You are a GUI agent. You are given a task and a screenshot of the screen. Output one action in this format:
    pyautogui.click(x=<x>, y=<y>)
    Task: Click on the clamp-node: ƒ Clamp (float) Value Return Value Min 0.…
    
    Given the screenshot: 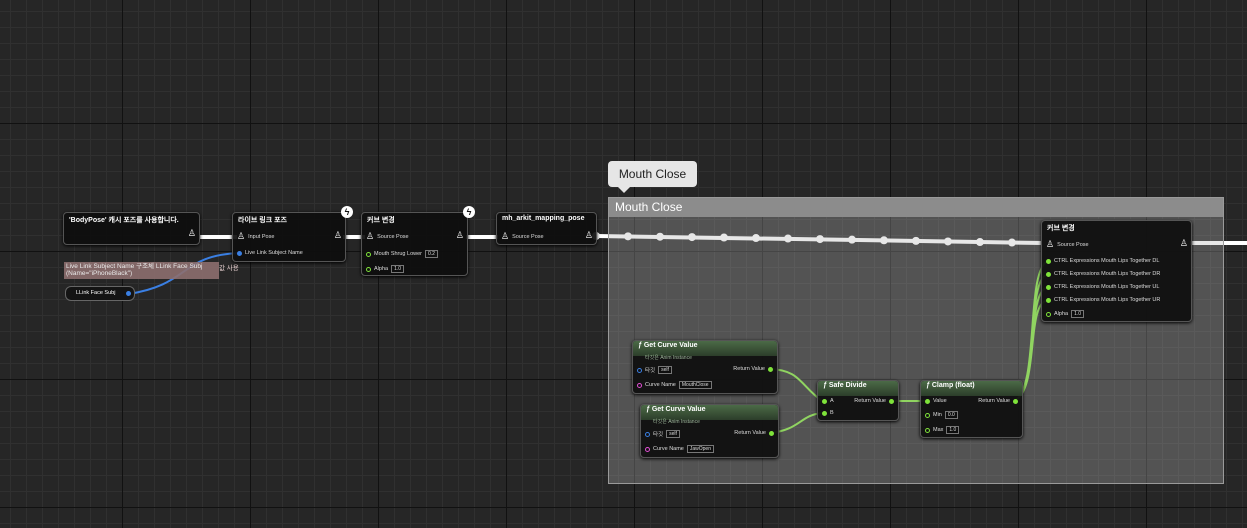 What is the action you would take?
    pyautogui.click(x=971, y=409)
    